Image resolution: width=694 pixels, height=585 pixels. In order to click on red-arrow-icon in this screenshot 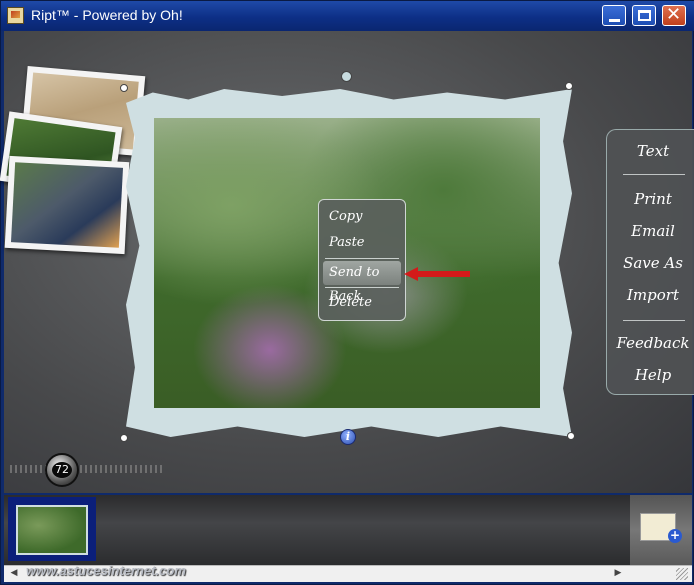, I will do `click(437, 274)`.